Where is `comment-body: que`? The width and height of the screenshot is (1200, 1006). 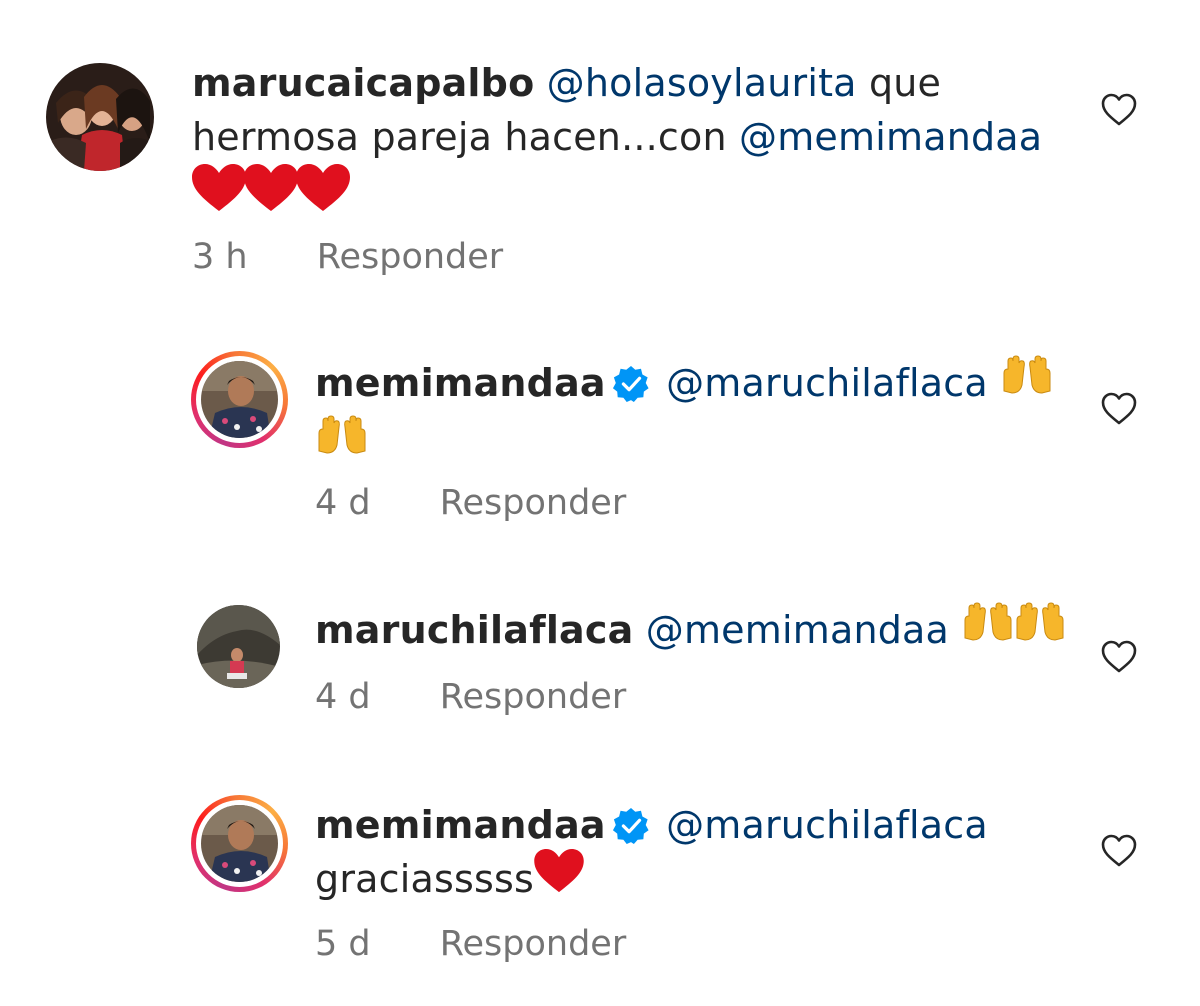 comment-body: que is located at coordinates (899, 83).